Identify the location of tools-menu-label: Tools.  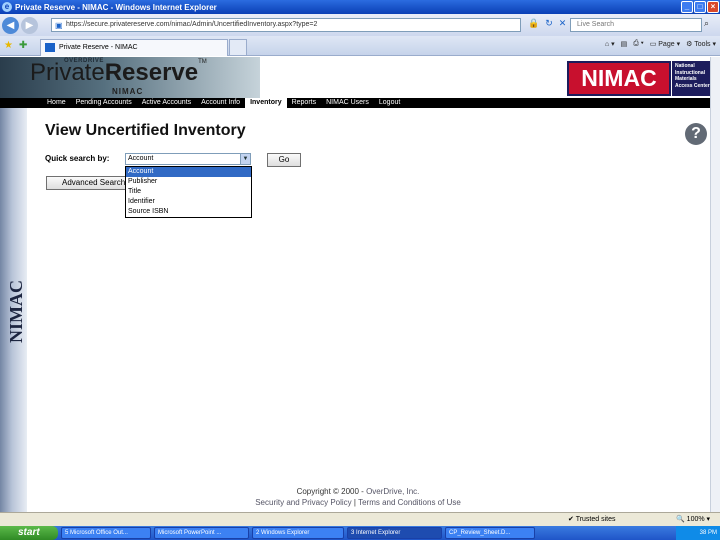
(702, 44).